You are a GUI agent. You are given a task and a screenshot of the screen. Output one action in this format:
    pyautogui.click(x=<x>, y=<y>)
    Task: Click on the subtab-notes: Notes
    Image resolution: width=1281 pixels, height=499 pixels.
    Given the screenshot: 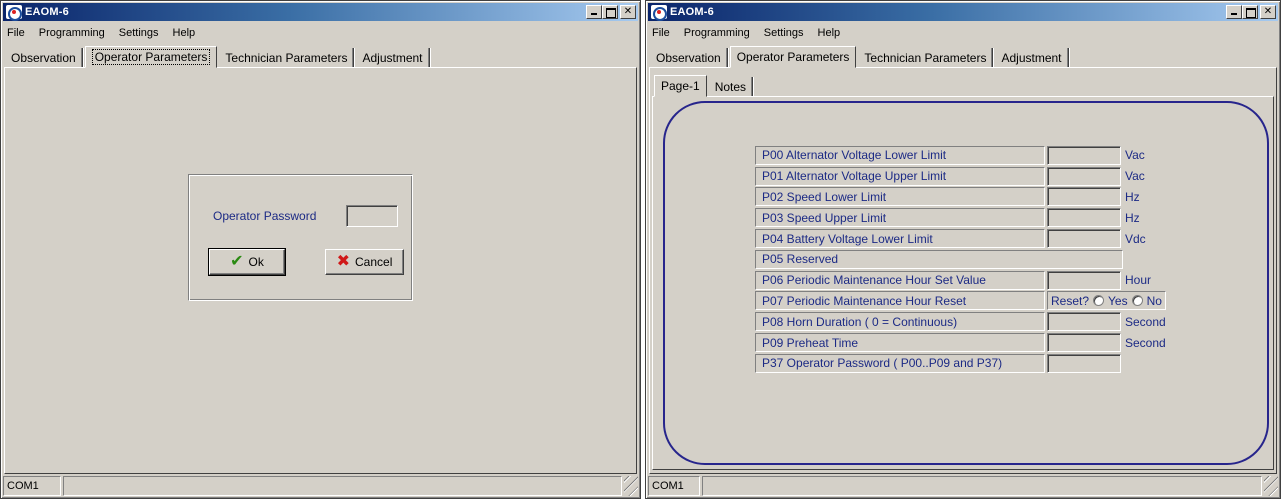 What is the action you would take?
    pyautogui.click(x=731, y=87)
    